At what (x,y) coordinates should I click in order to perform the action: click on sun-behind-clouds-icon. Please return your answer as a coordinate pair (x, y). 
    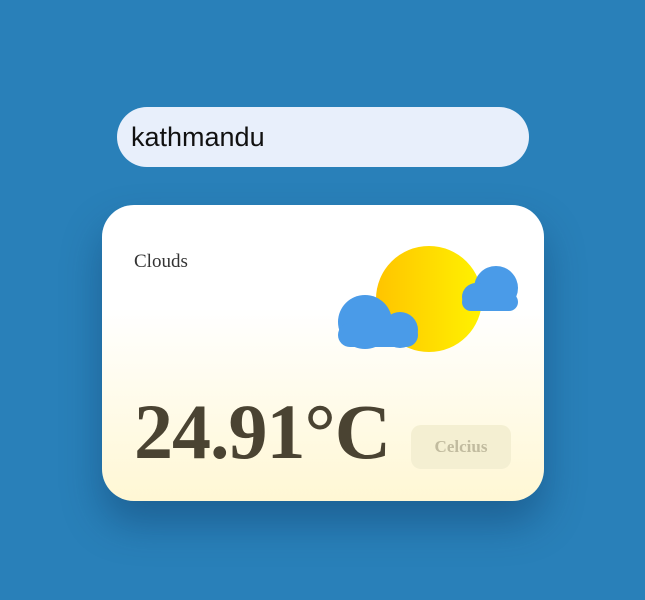
    Looking at the image, I should click on (428, 299).